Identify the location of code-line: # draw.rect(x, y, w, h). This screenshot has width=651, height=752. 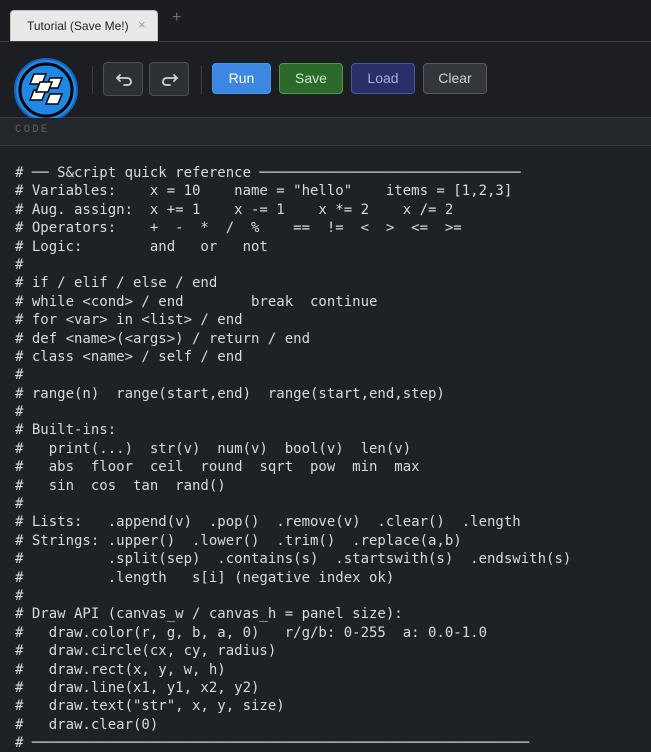
(120, 669).